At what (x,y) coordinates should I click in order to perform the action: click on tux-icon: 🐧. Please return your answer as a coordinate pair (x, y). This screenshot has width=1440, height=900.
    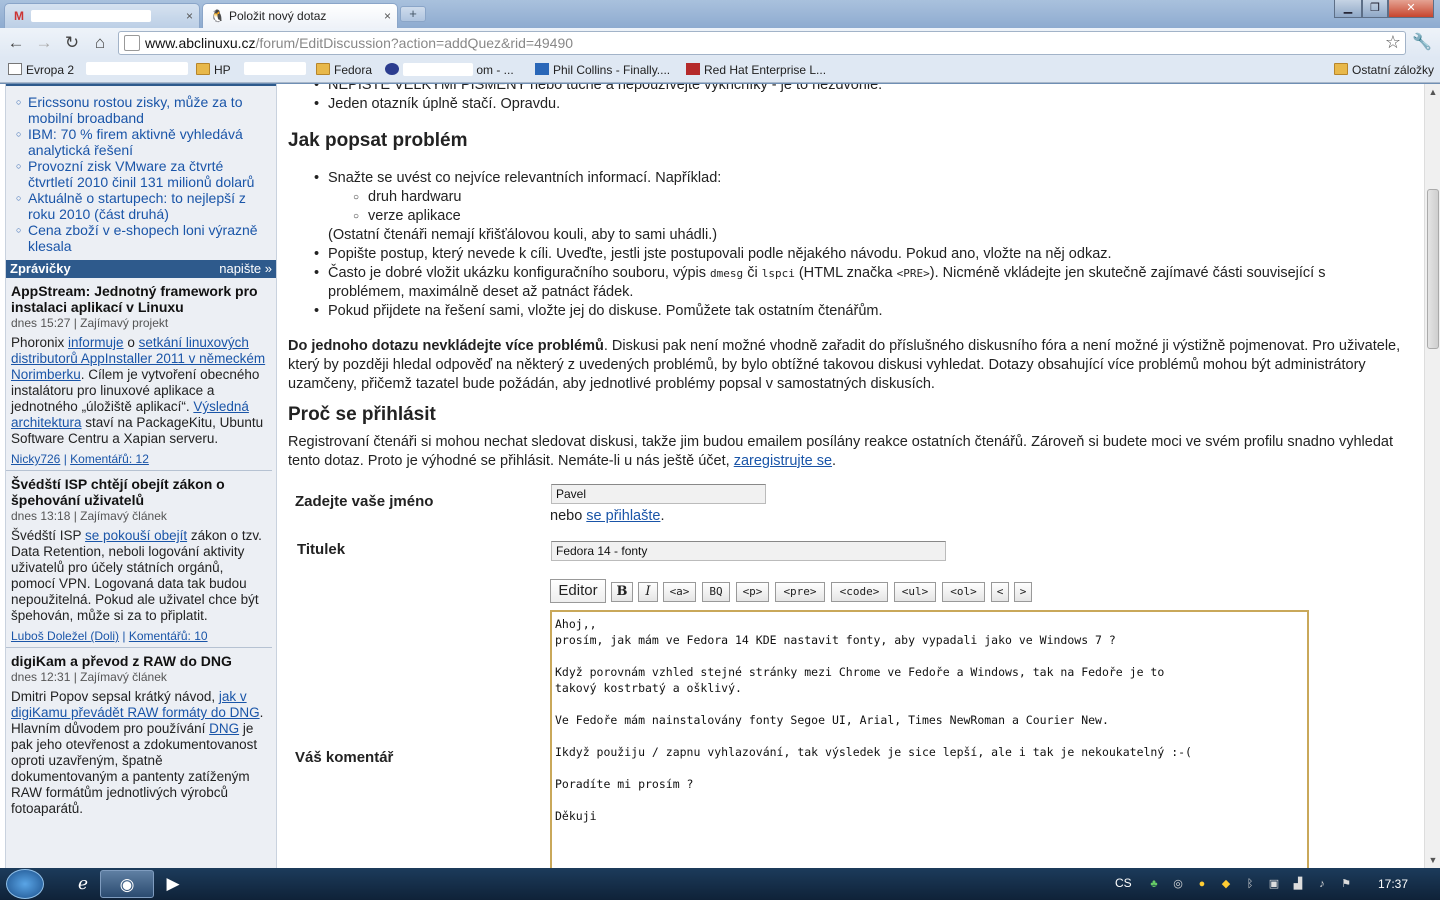
    Looking at the image, I should click on (217, 16).